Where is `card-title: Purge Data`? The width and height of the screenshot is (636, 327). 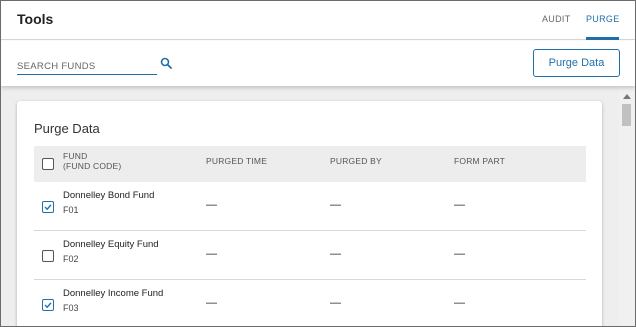 card-title: Purge Data is located at coordinates (67, 128).